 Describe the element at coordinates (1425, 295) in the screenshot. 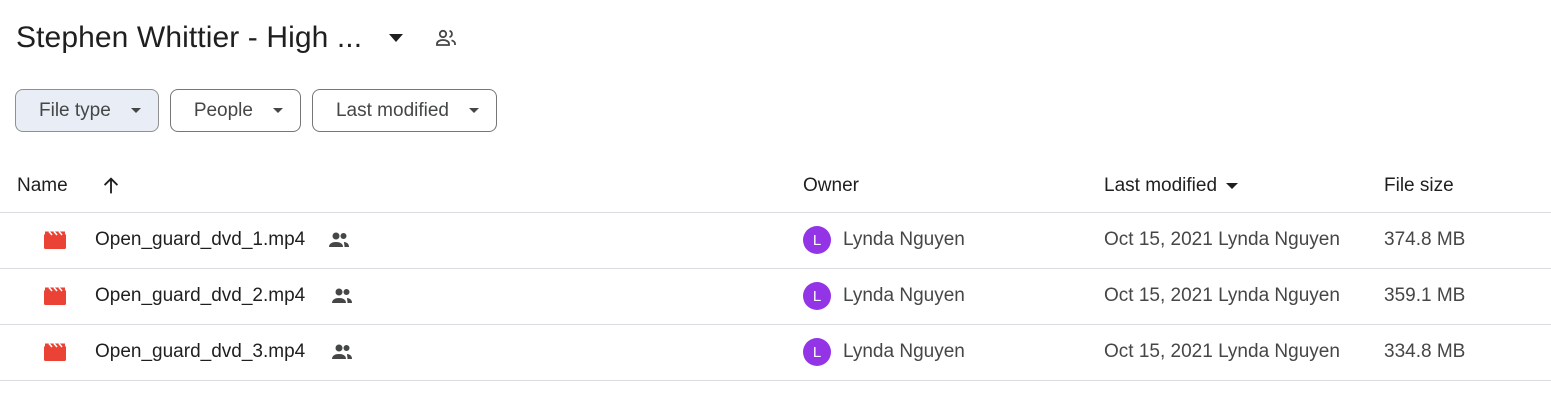

I see `file-size: 359.1 MB` at that location.